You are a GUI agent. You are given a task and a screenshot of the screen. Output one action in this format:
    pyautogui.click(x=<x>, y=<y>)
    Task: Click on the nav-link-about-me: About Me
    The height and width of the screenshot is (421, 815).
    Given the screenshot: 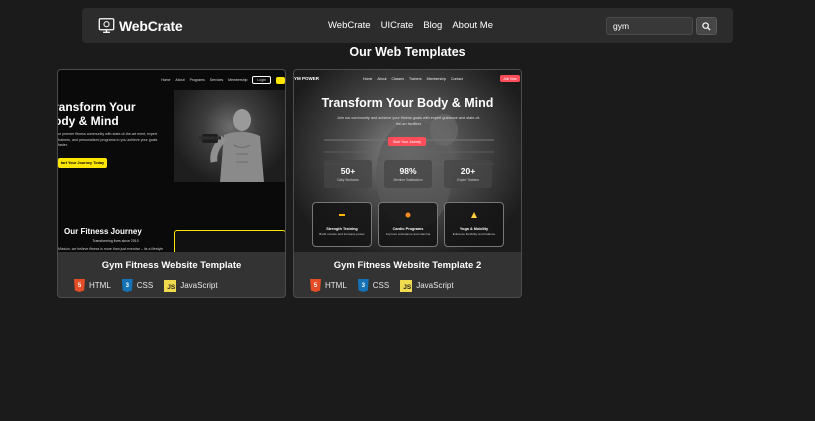 What is the action you would take?
    pyautogui.click(x=472, y=25)
    